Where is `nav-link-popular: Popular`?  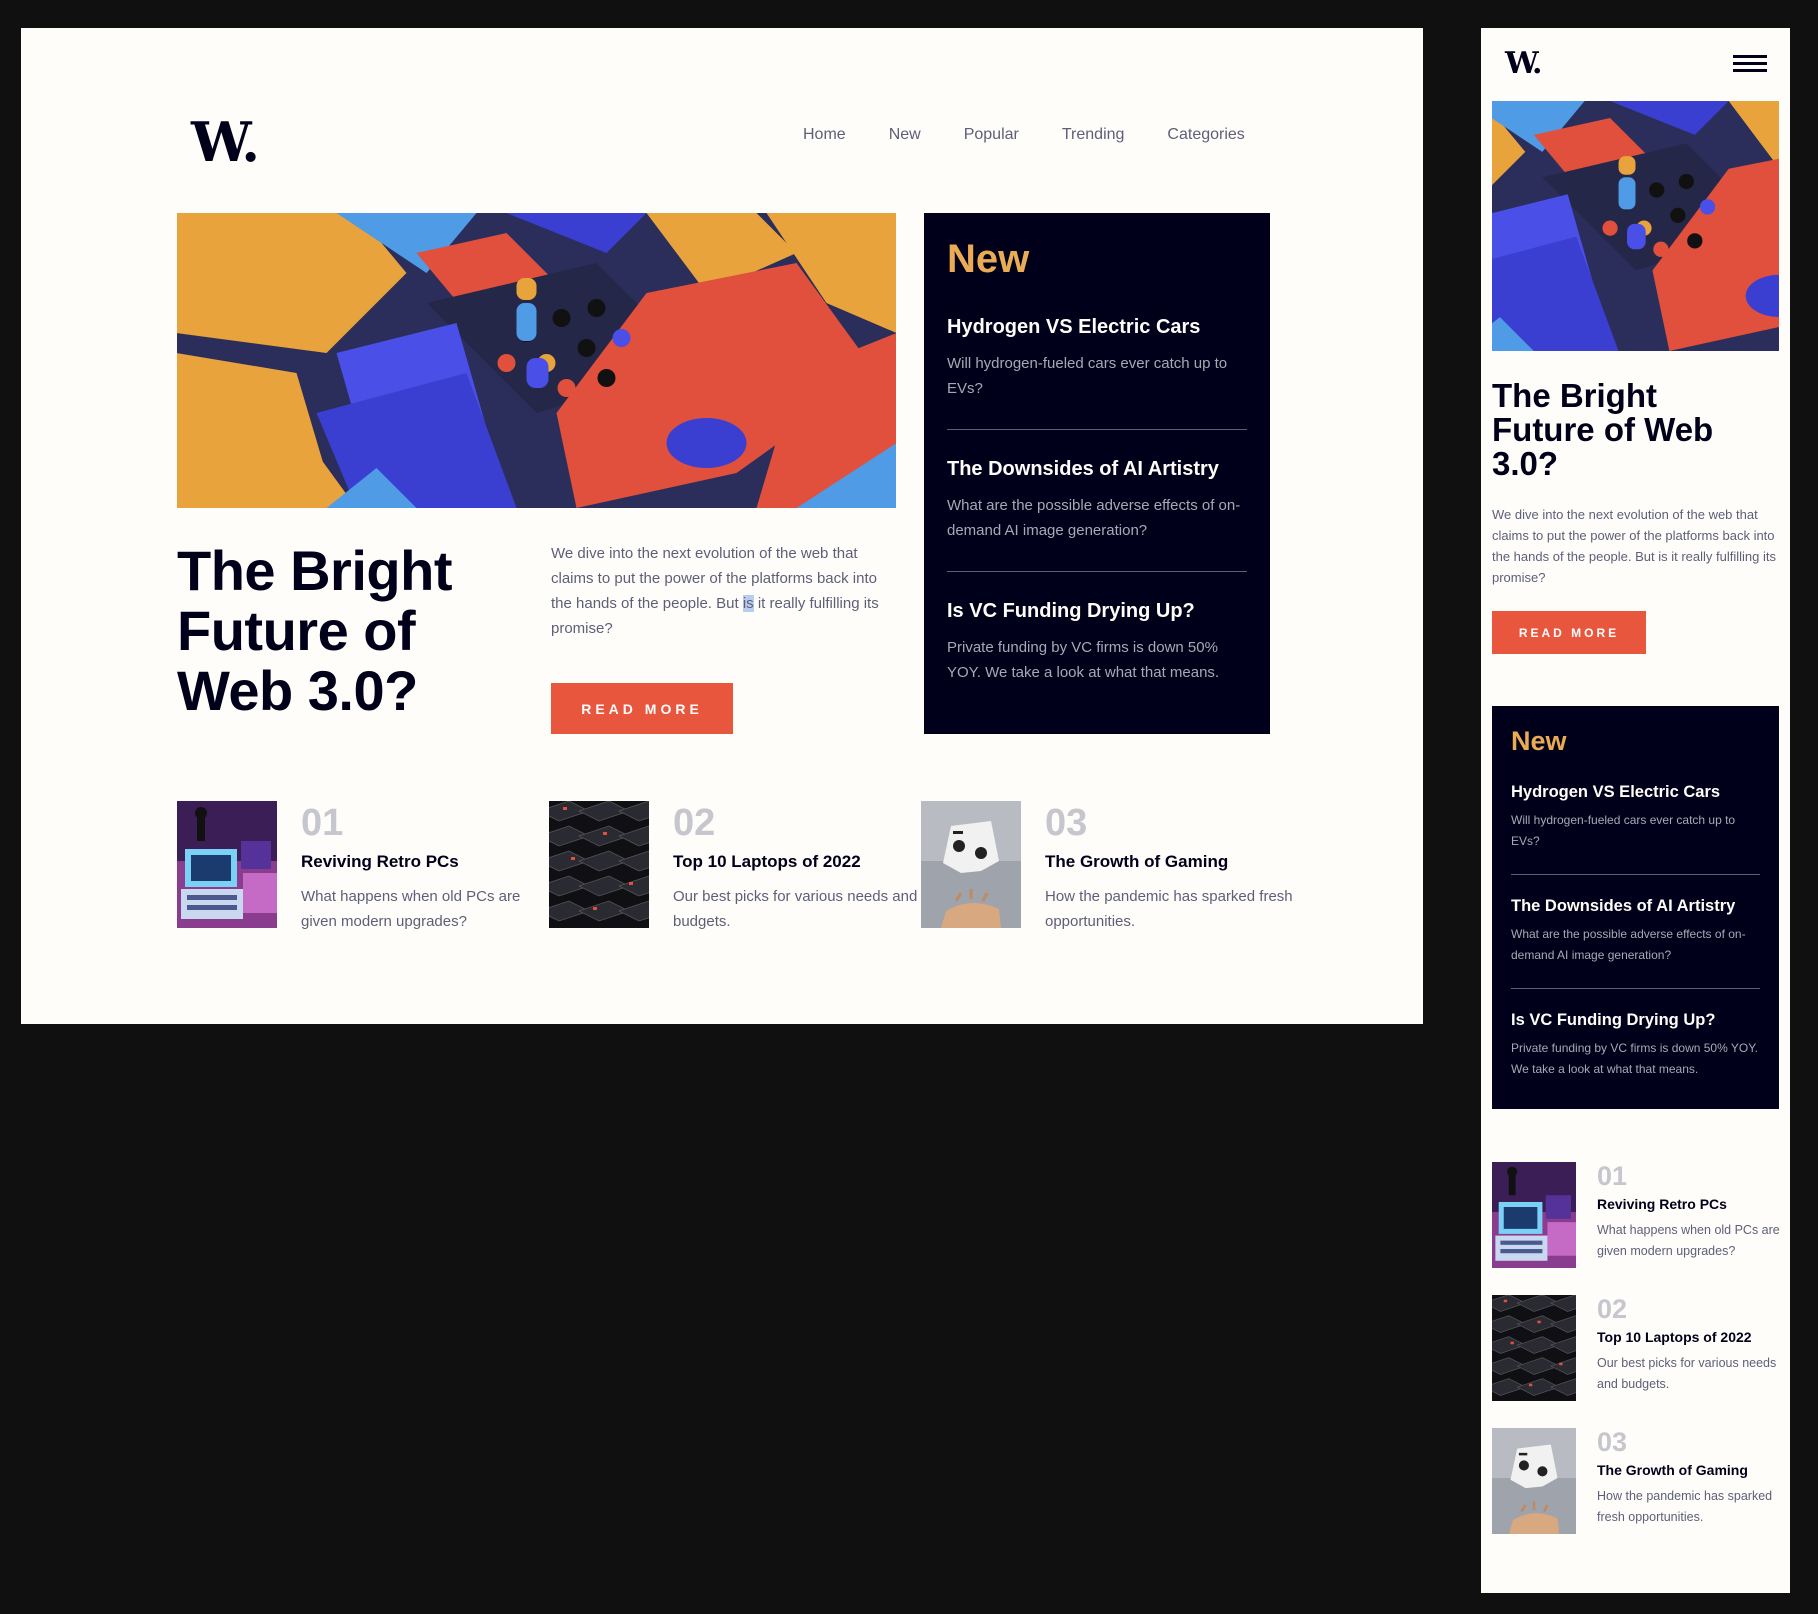
nav-link-popular: Popular is located at coordinates (991, 135).